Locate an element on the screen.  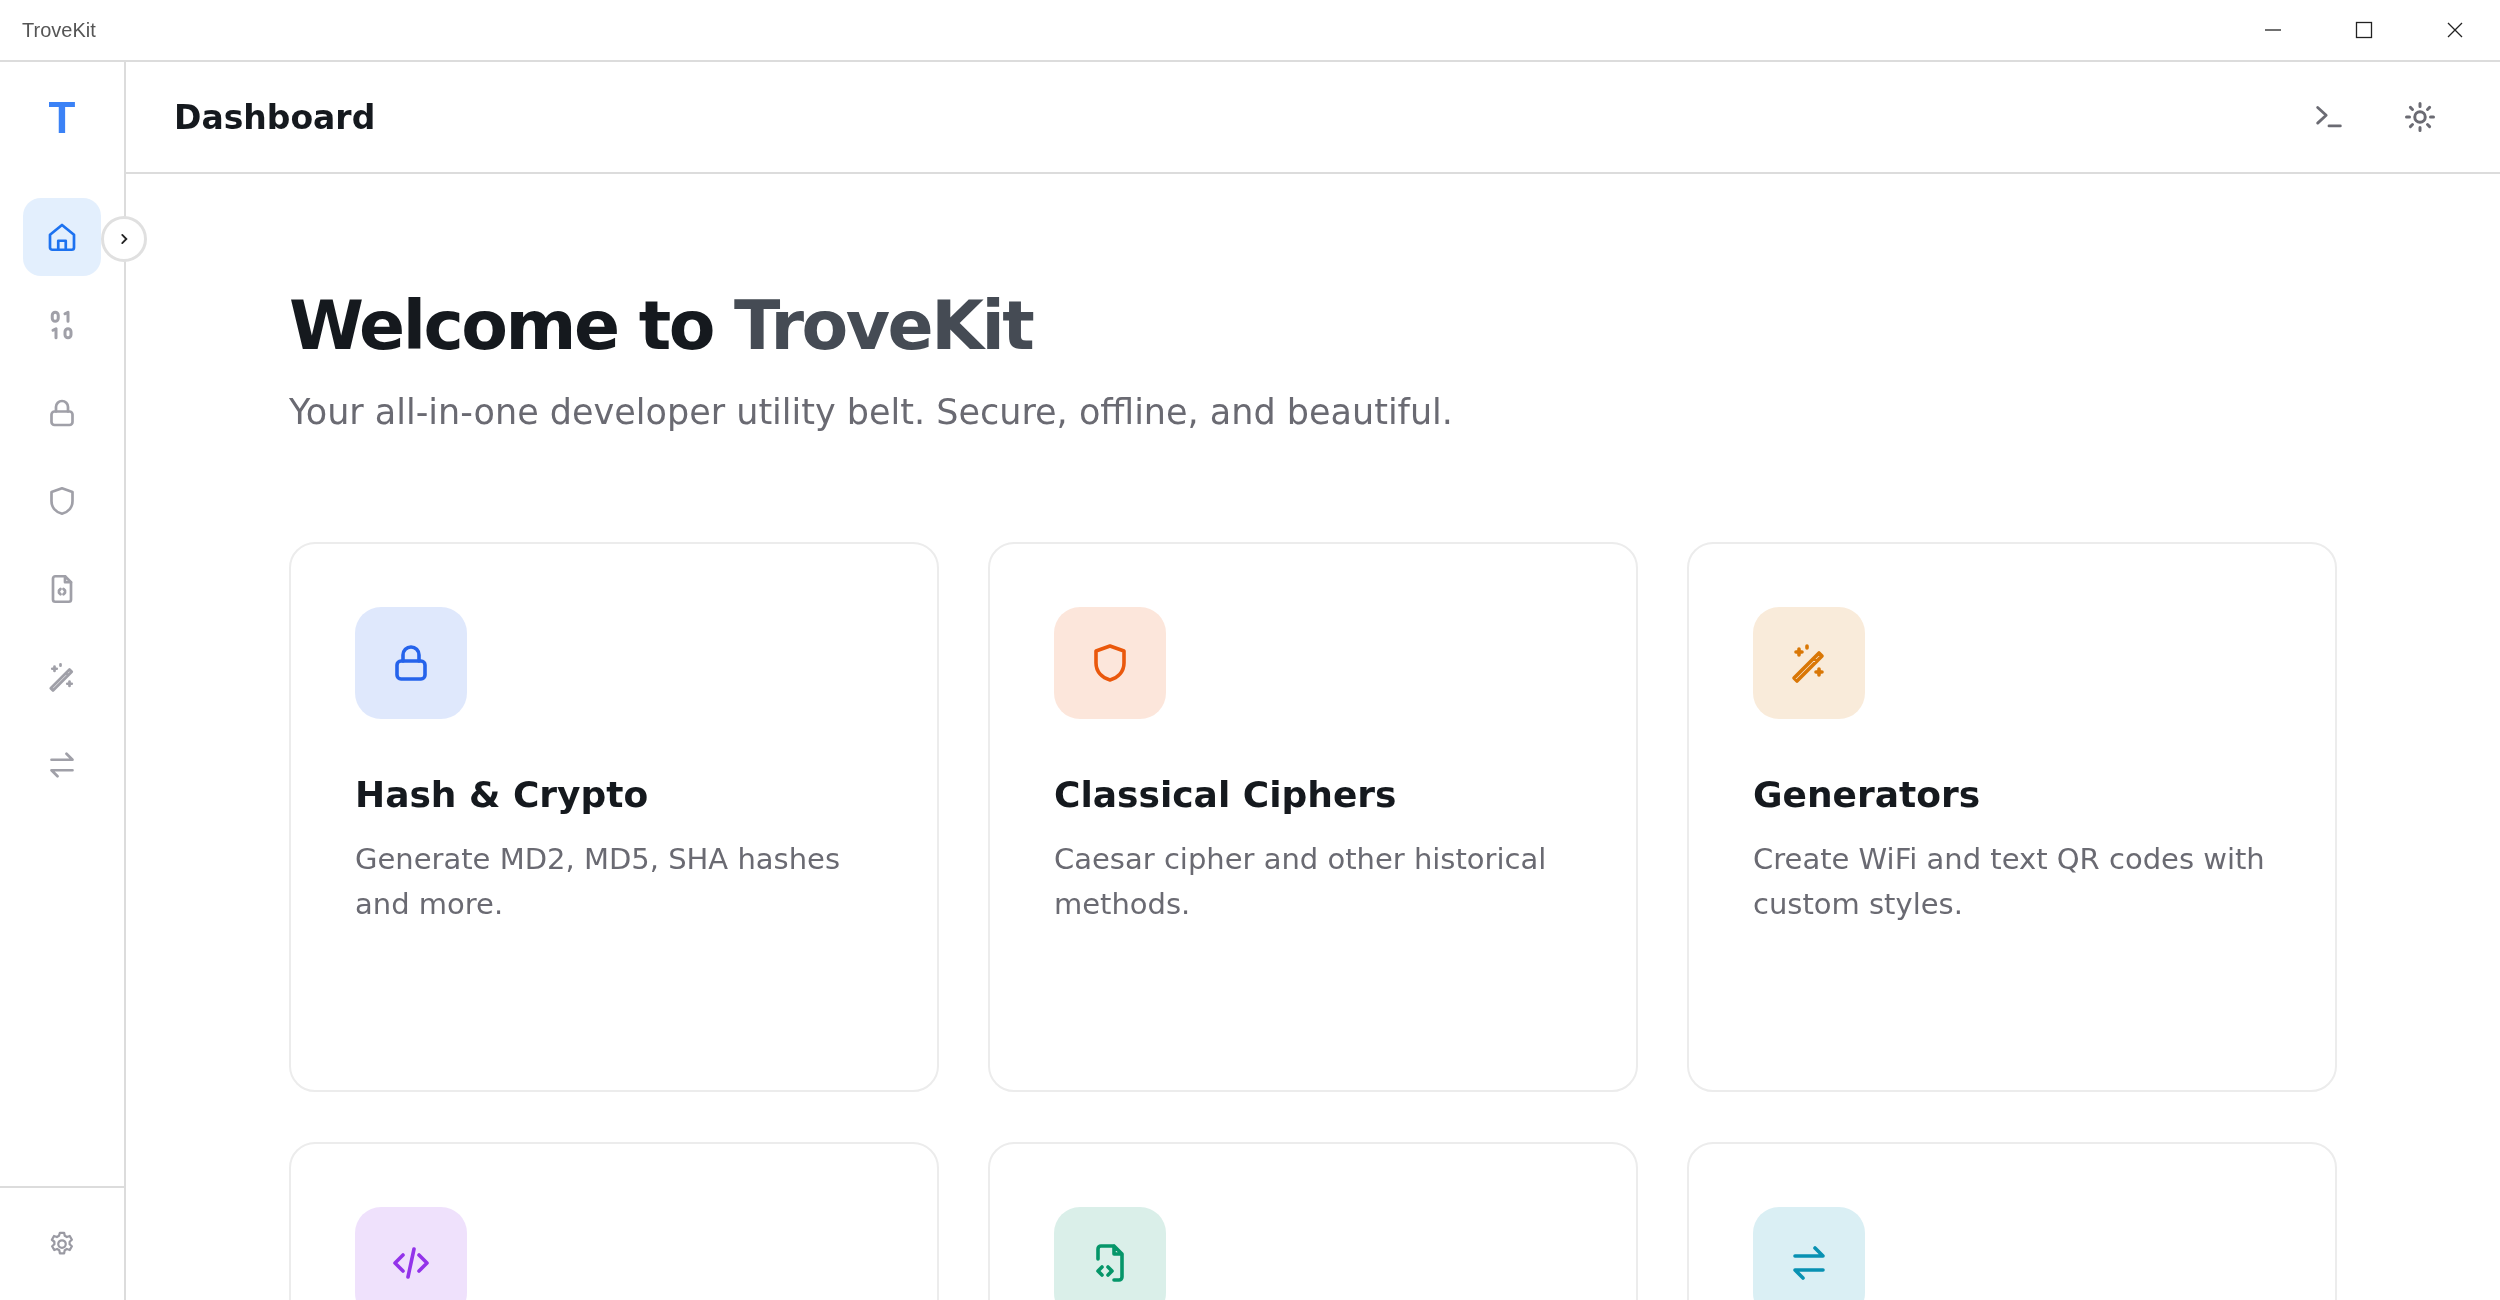
card-description: Caesar cipher and other historical methods. is located at coordinates (1301, 881).